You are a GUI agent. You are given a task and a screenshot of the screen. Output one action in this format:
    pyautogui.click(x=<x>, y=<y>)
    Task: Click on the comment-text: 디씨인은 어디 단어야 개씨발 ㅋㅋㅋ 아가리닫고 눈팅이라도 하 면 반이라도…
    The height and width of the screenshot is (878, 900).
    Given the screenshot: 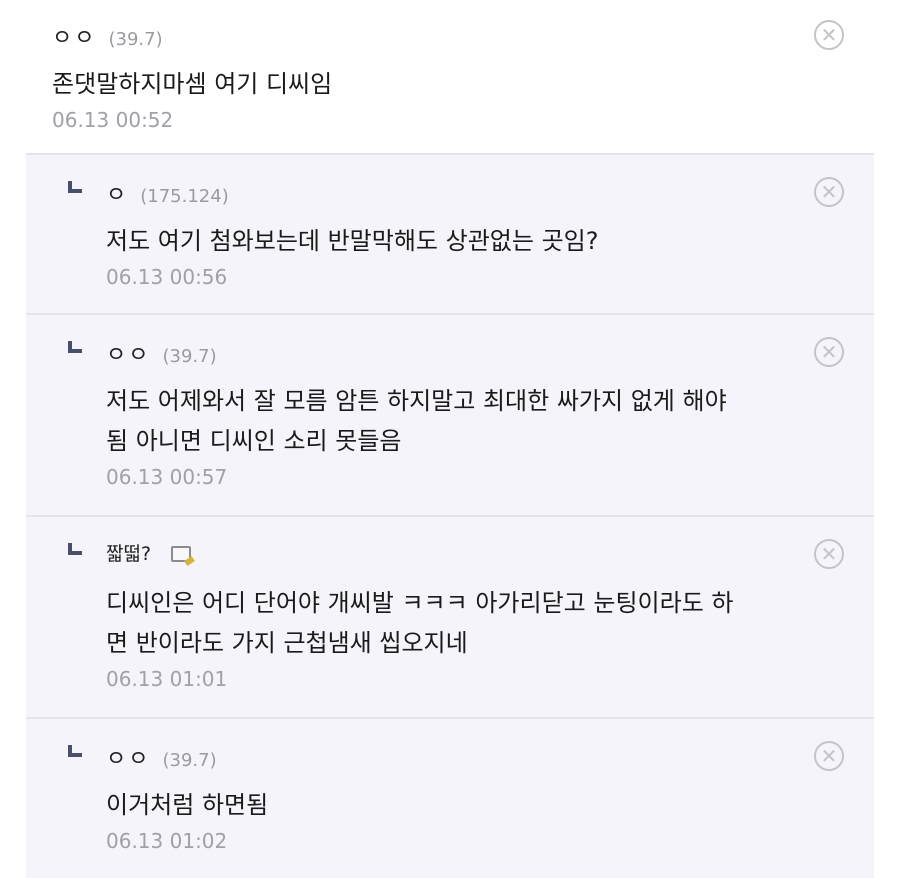 What is the action you would take?
    pyautogui.click(x=420, y=623)
    